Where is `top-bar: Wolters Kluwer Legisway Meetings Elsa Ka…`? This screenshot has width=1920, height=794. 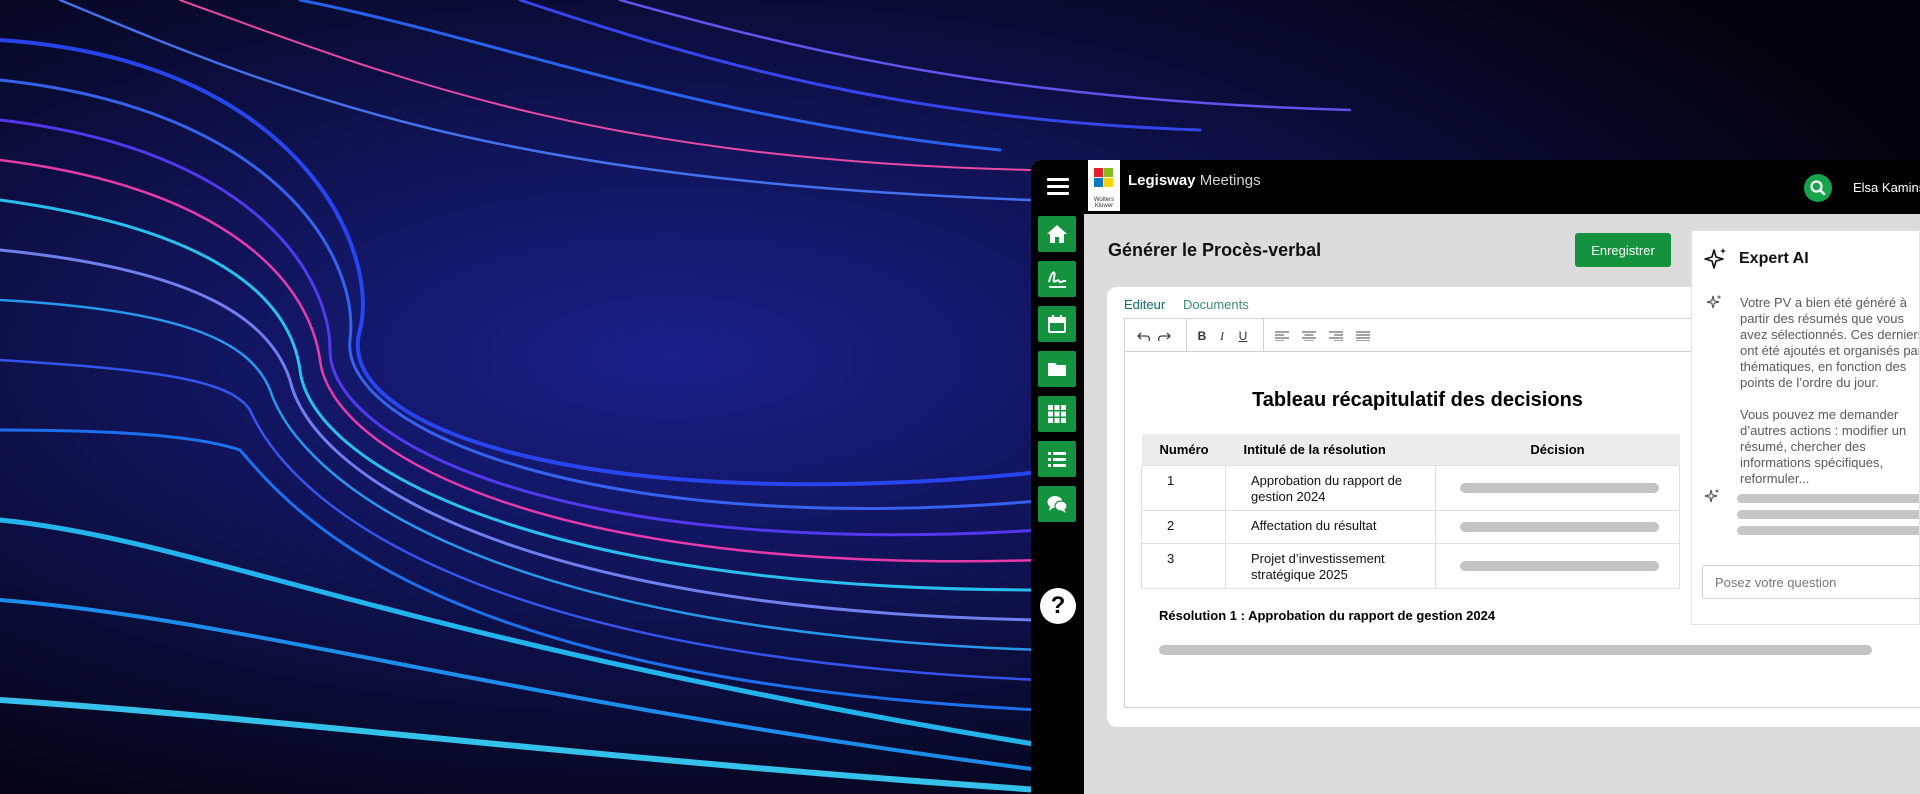
top-bar: Wolters Kluwer Legisway Meetings Elsa Ka… is located at coordinates (1475, 187).